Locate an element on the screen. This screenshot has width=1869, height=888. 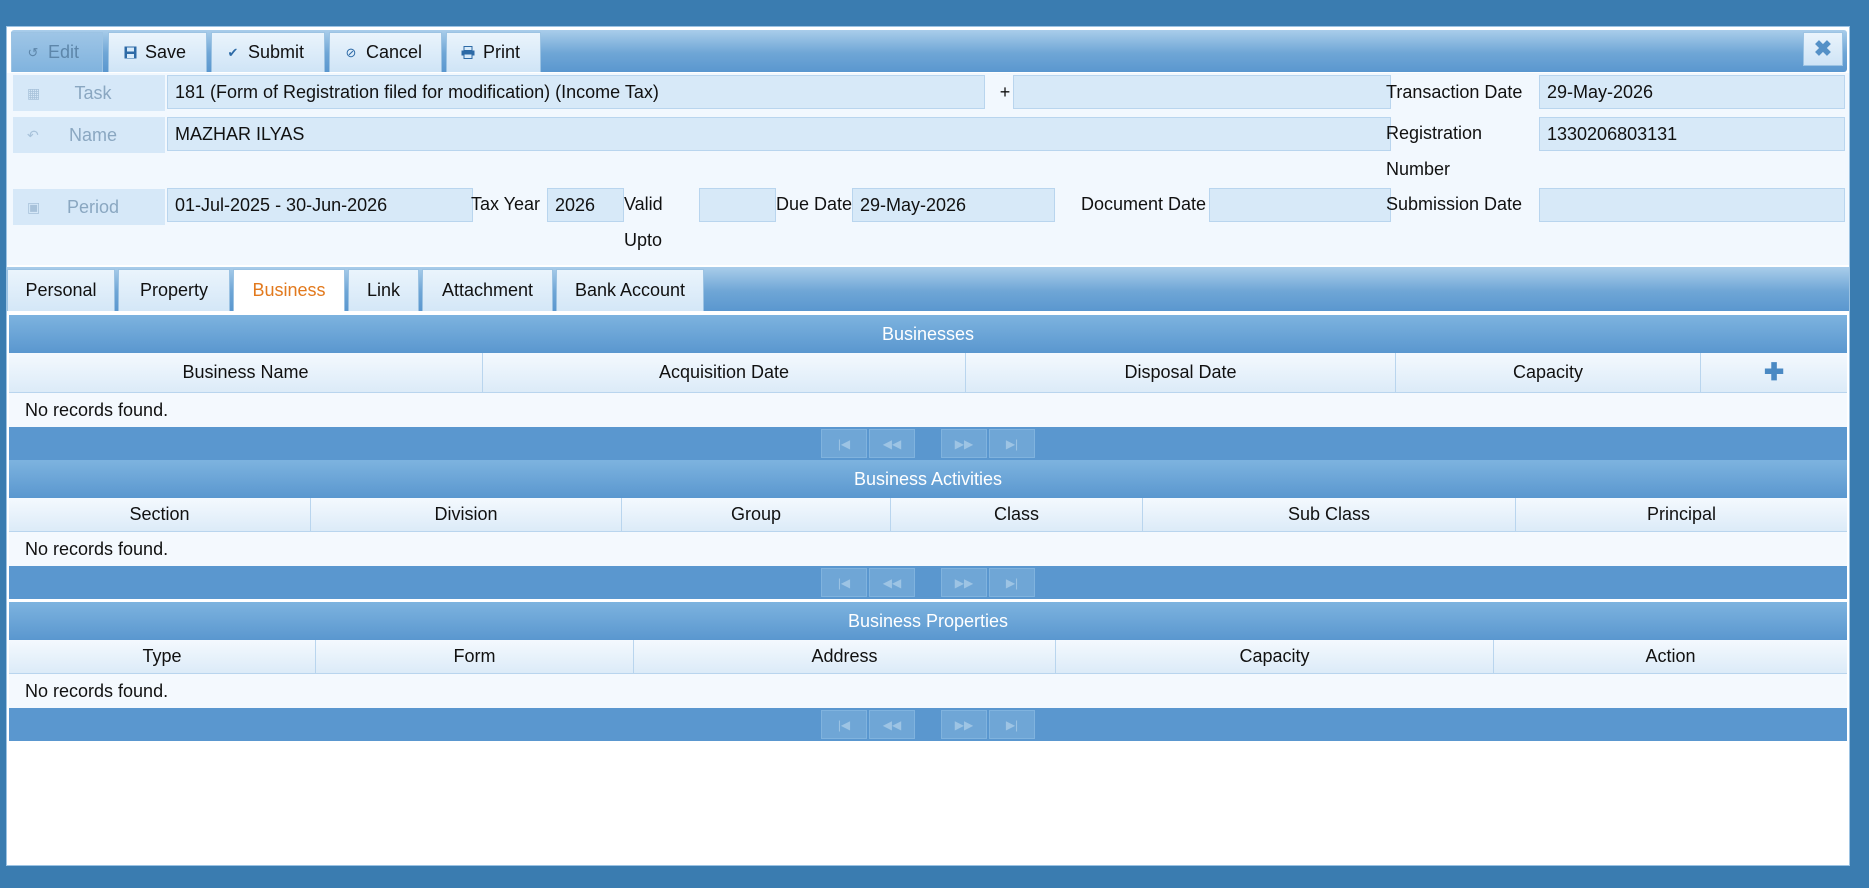
valid-upto-line2: Upto is located at coordinates (643, 240).